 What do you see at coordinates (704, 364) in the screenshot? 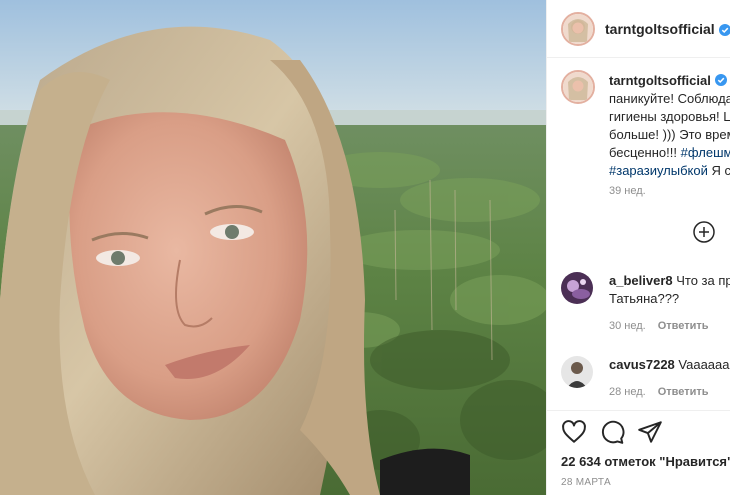
I see `comment-text: Vaaaaaaa` at bounding box center [704, 364].